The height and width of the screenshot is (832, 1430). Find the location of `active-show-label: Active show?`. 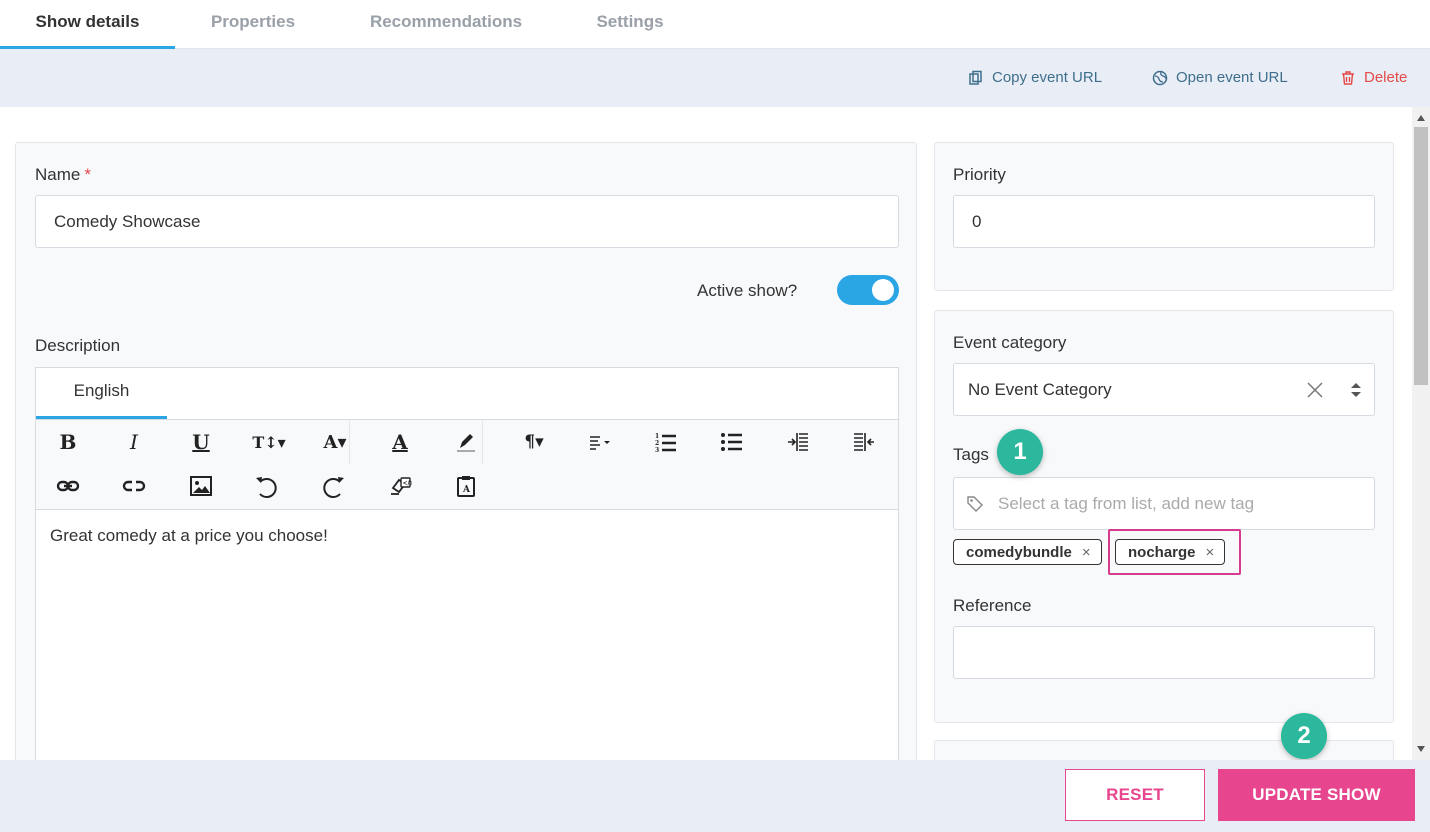

active-show-label: Active show? is located at coordinates (747, 290).